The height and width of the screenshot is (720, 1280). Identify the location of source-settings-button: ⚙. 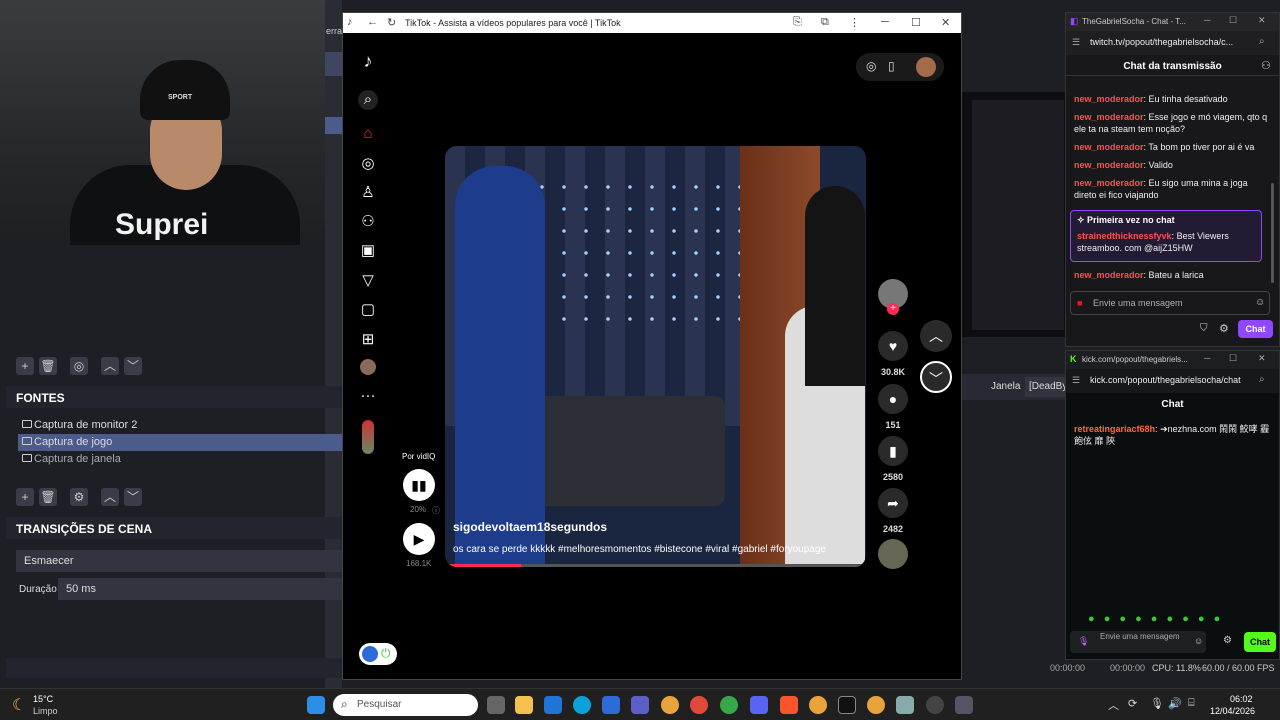
(79, 497).